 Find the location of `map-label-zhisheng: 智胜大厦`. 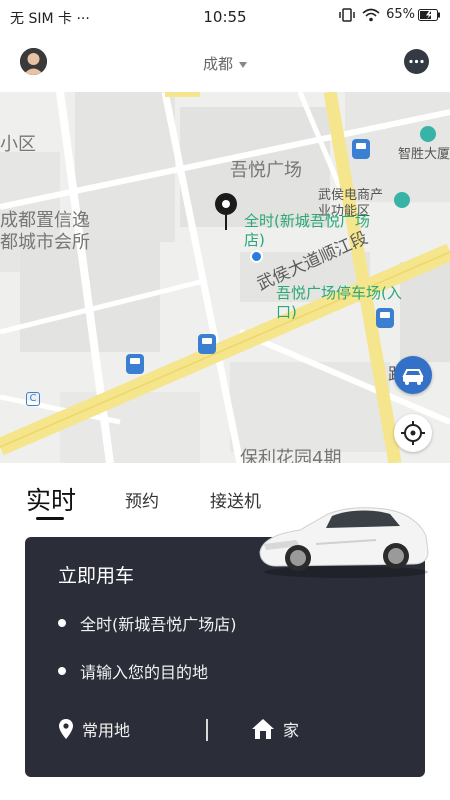

map-label-zhisheng: 智胜大厦 is located at coordinates (424, 154).